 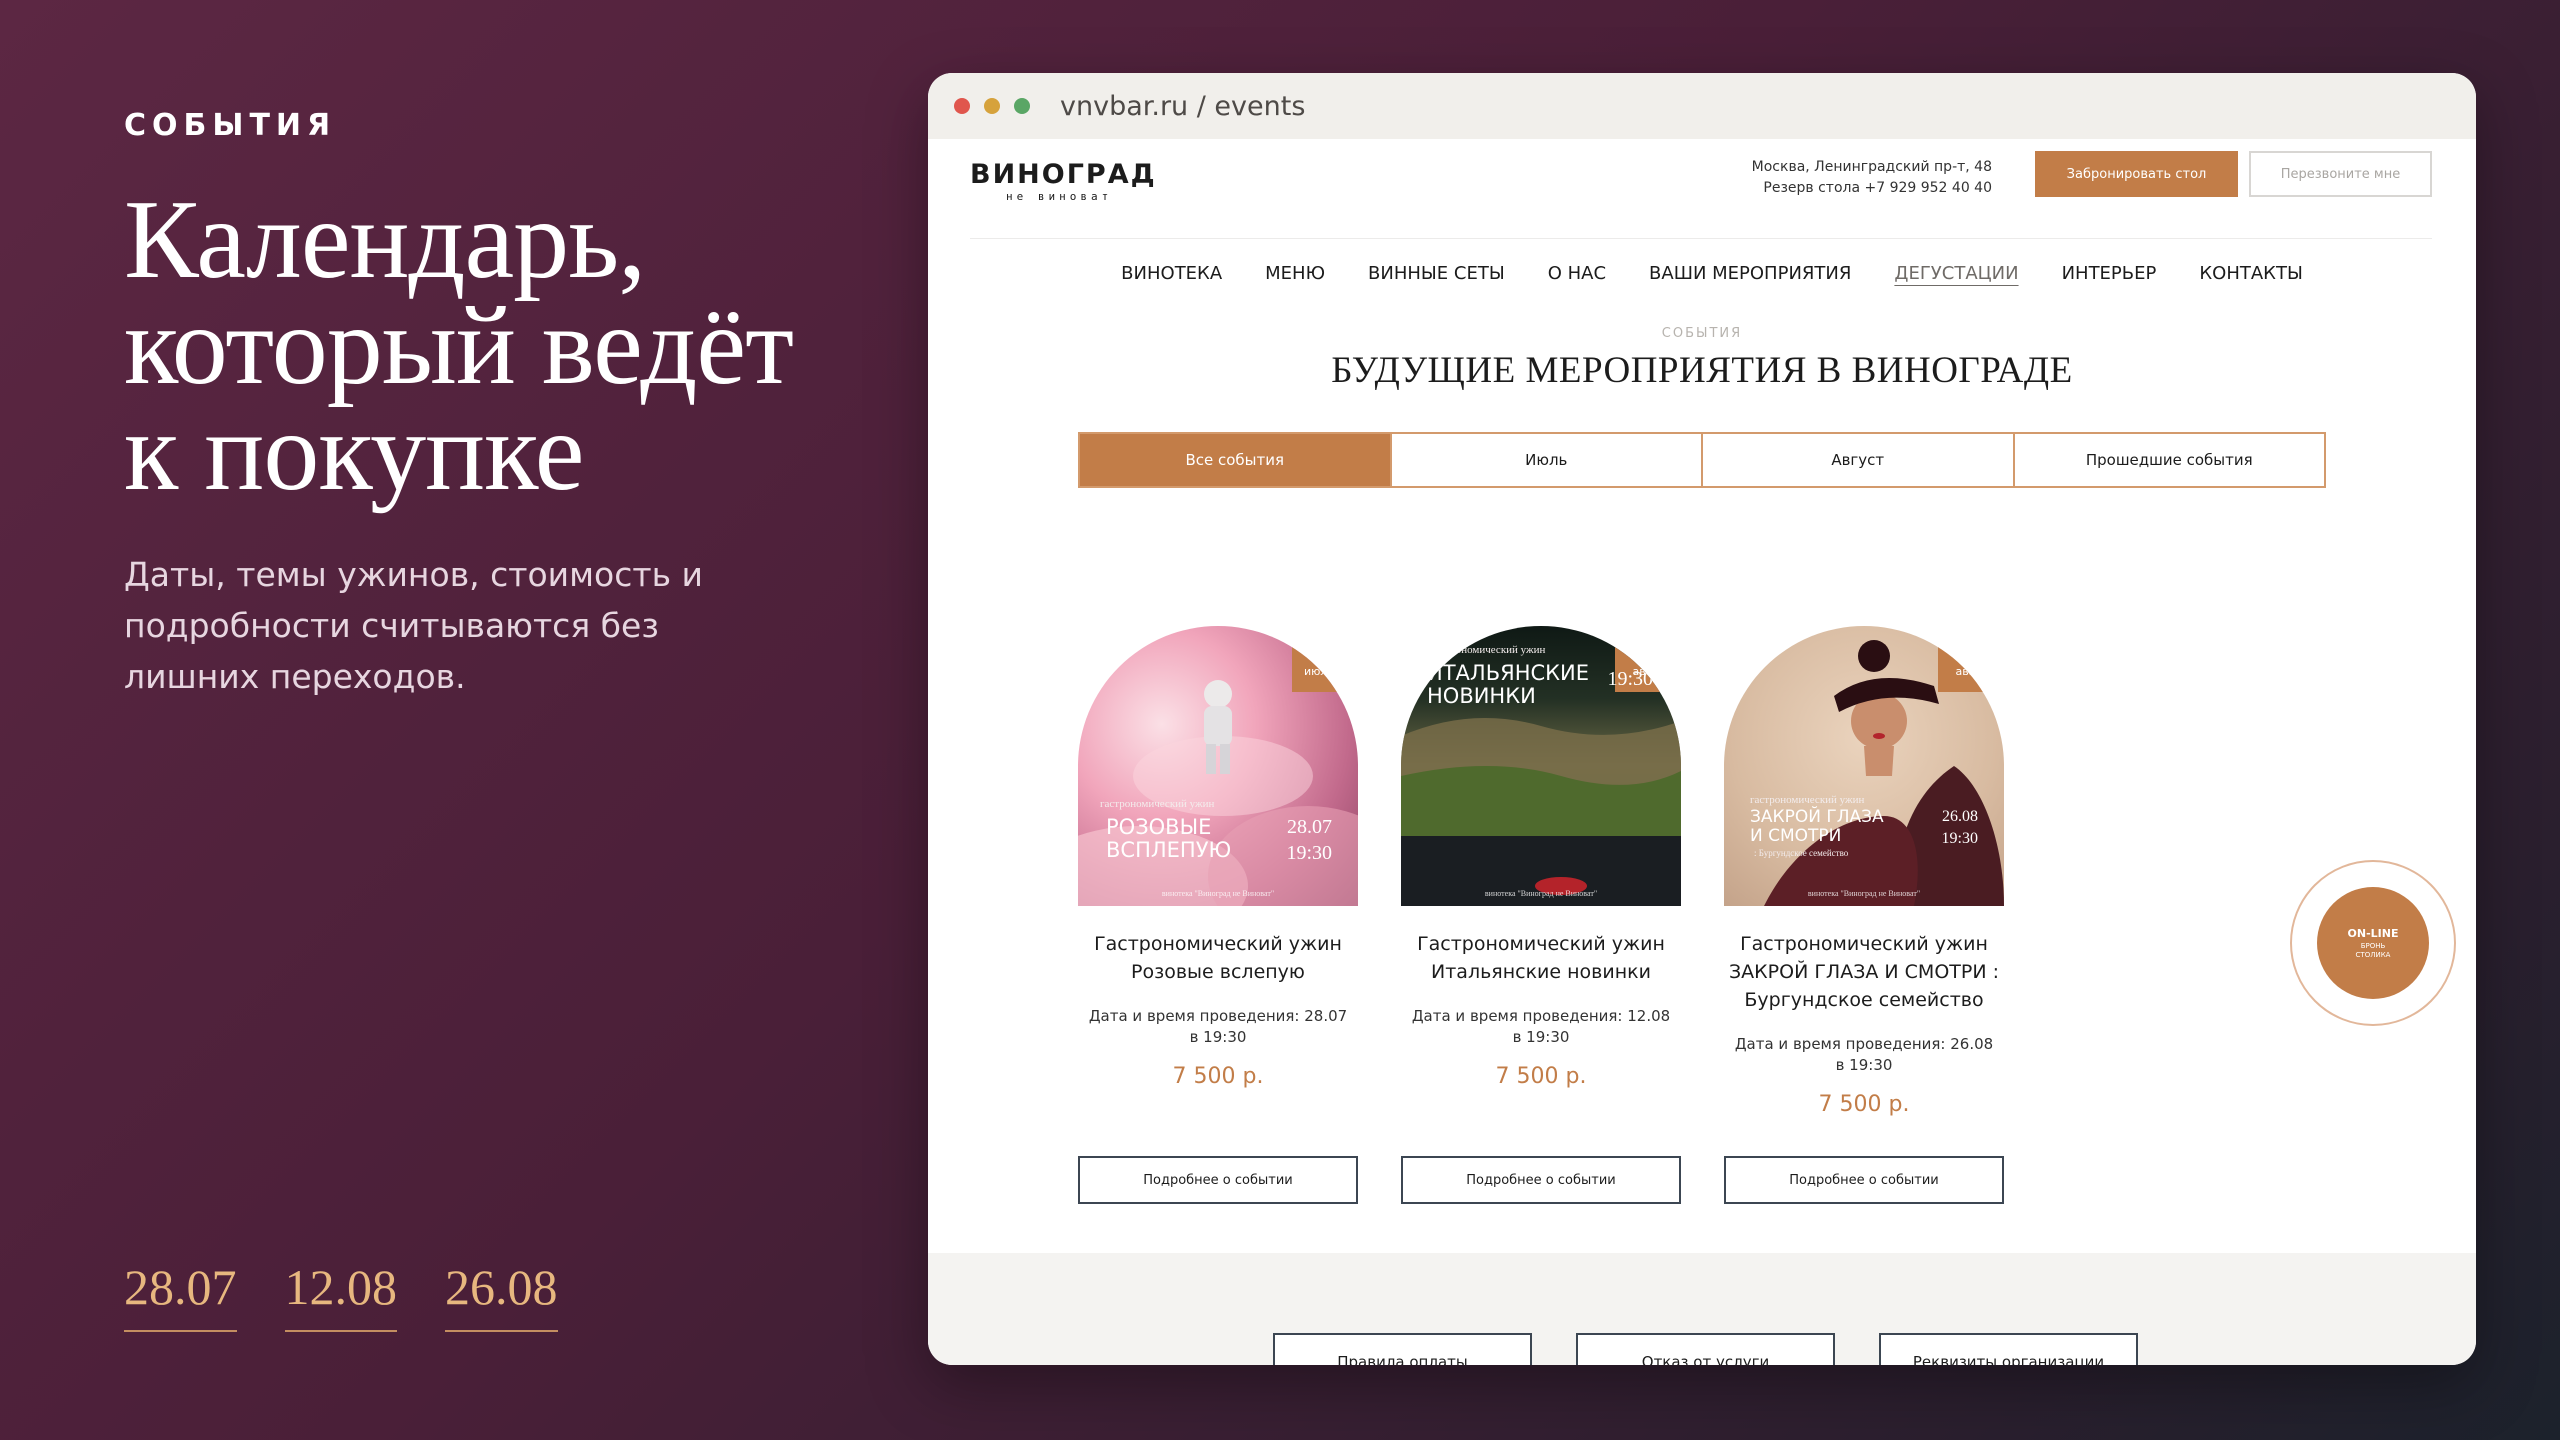 I want to click on poster-datetime: 26.08 19:30, so click(x=1960, y=828).